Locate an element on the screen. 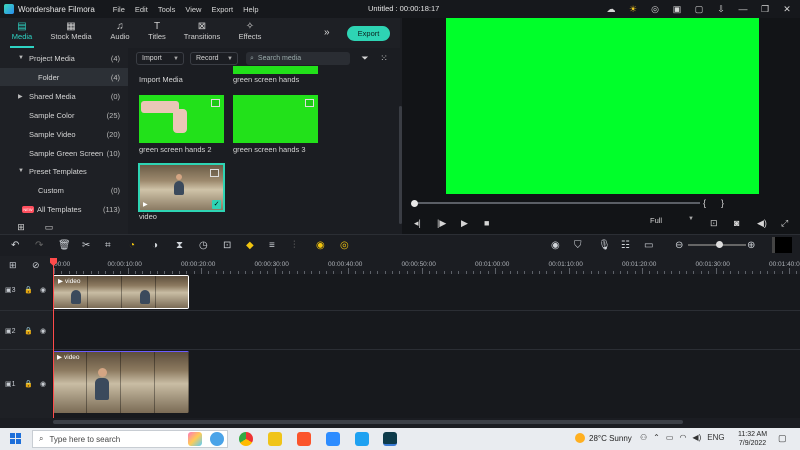  download-icon: ⇩ is located at coordinates (721, 9).